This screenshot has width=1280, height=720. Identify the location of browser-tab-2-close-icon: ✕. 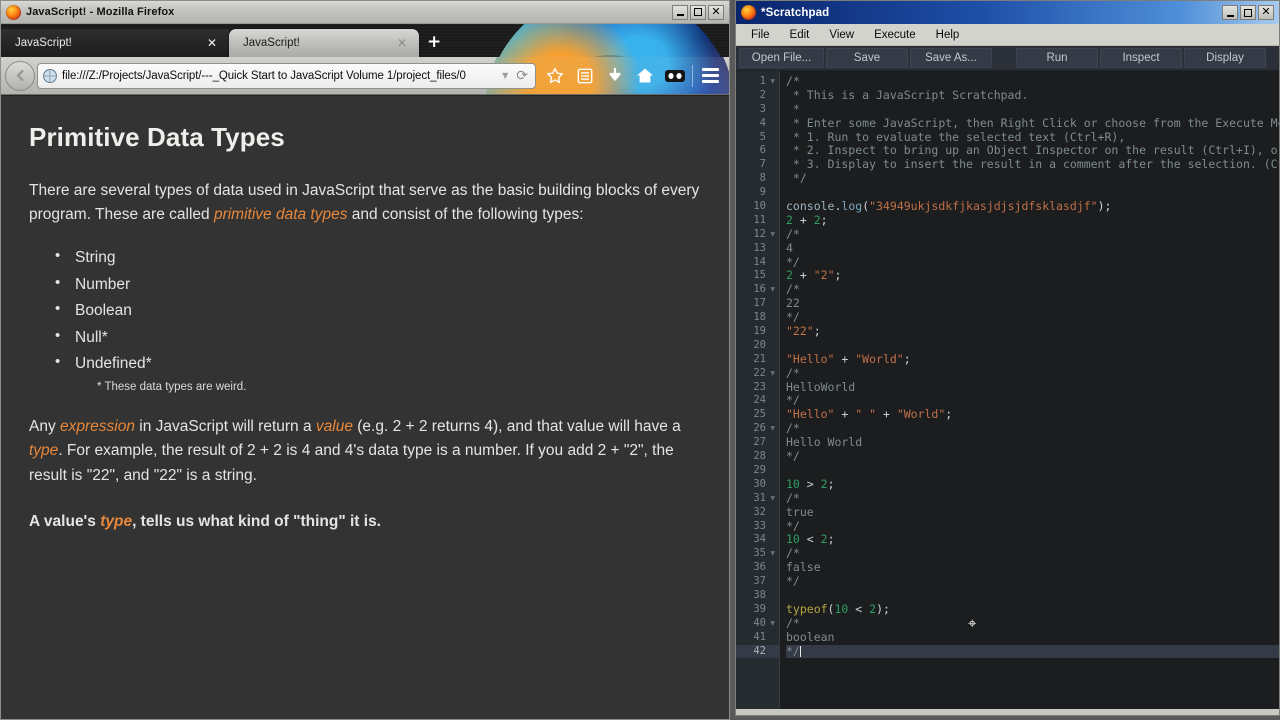
(402, 43).